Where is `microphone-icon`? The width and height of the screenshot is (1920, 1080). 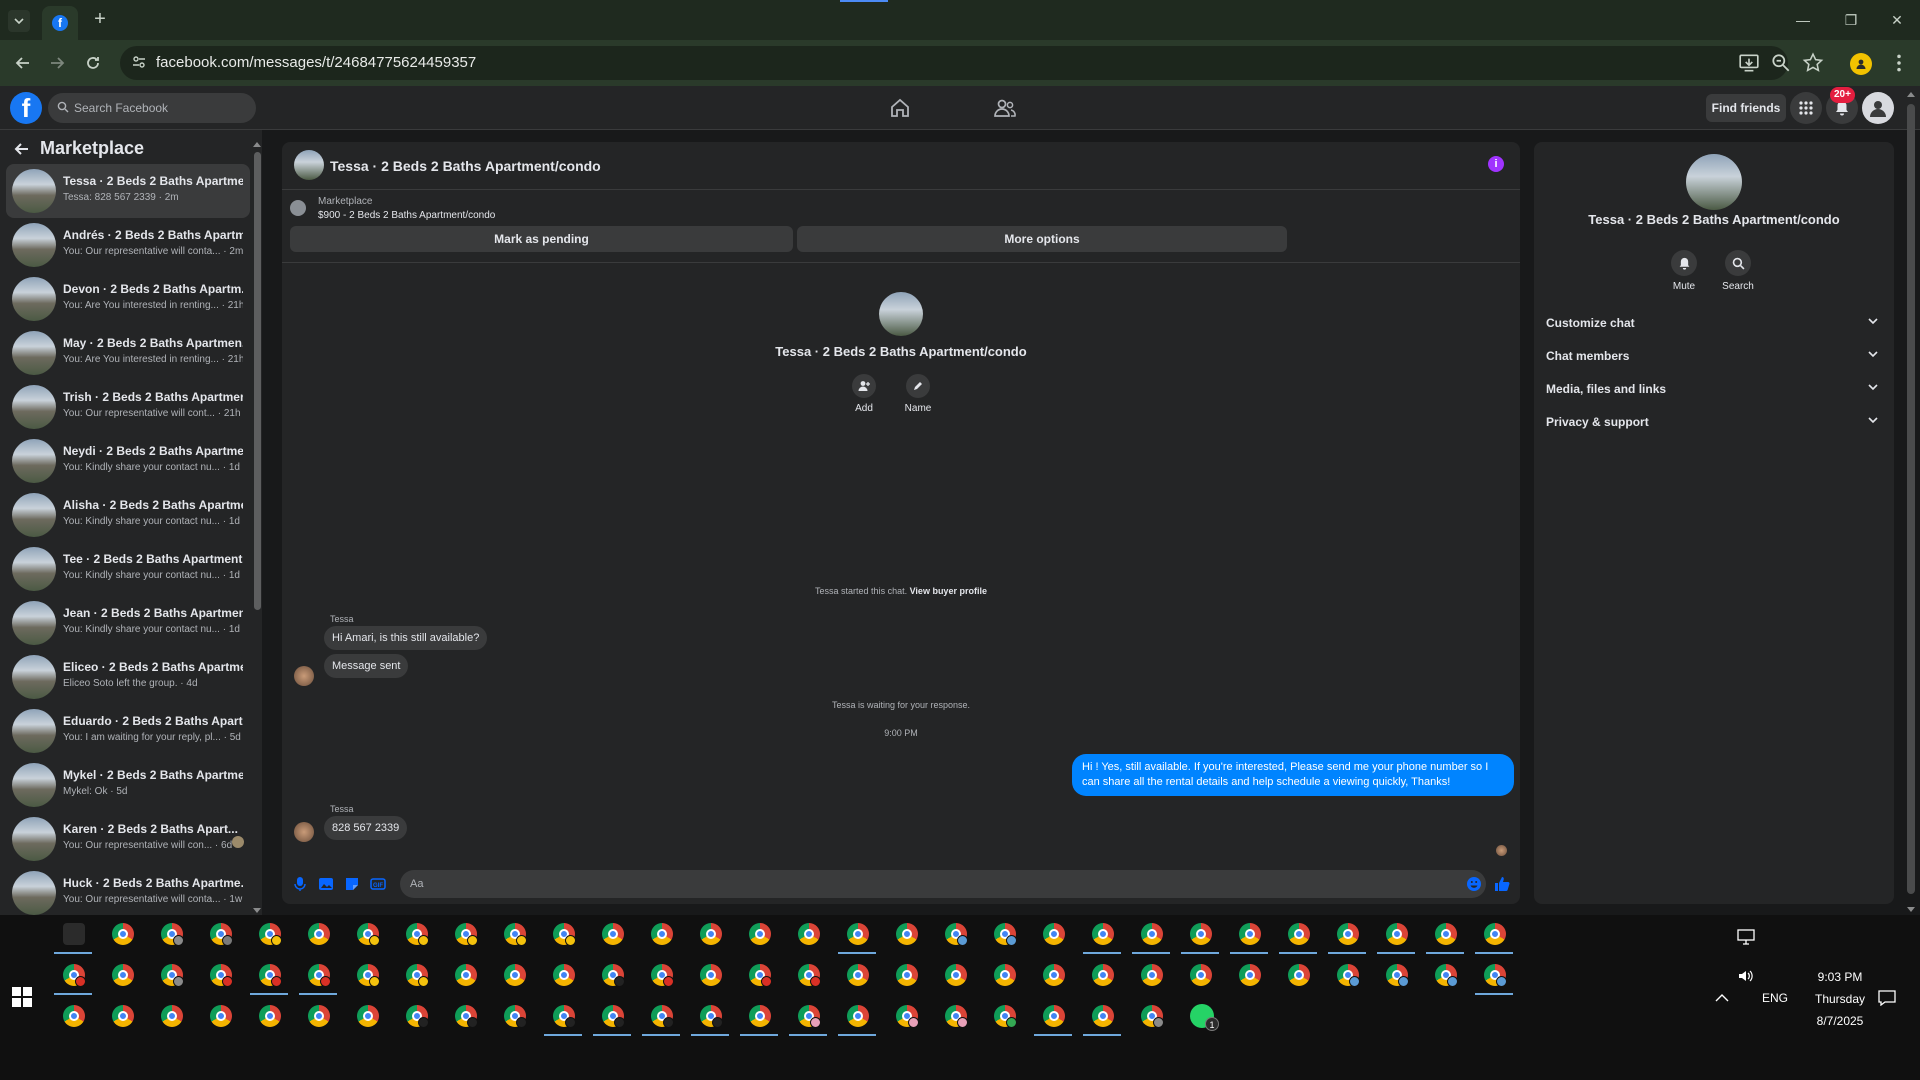
microphone-icon is located at coordinates (300, 884).